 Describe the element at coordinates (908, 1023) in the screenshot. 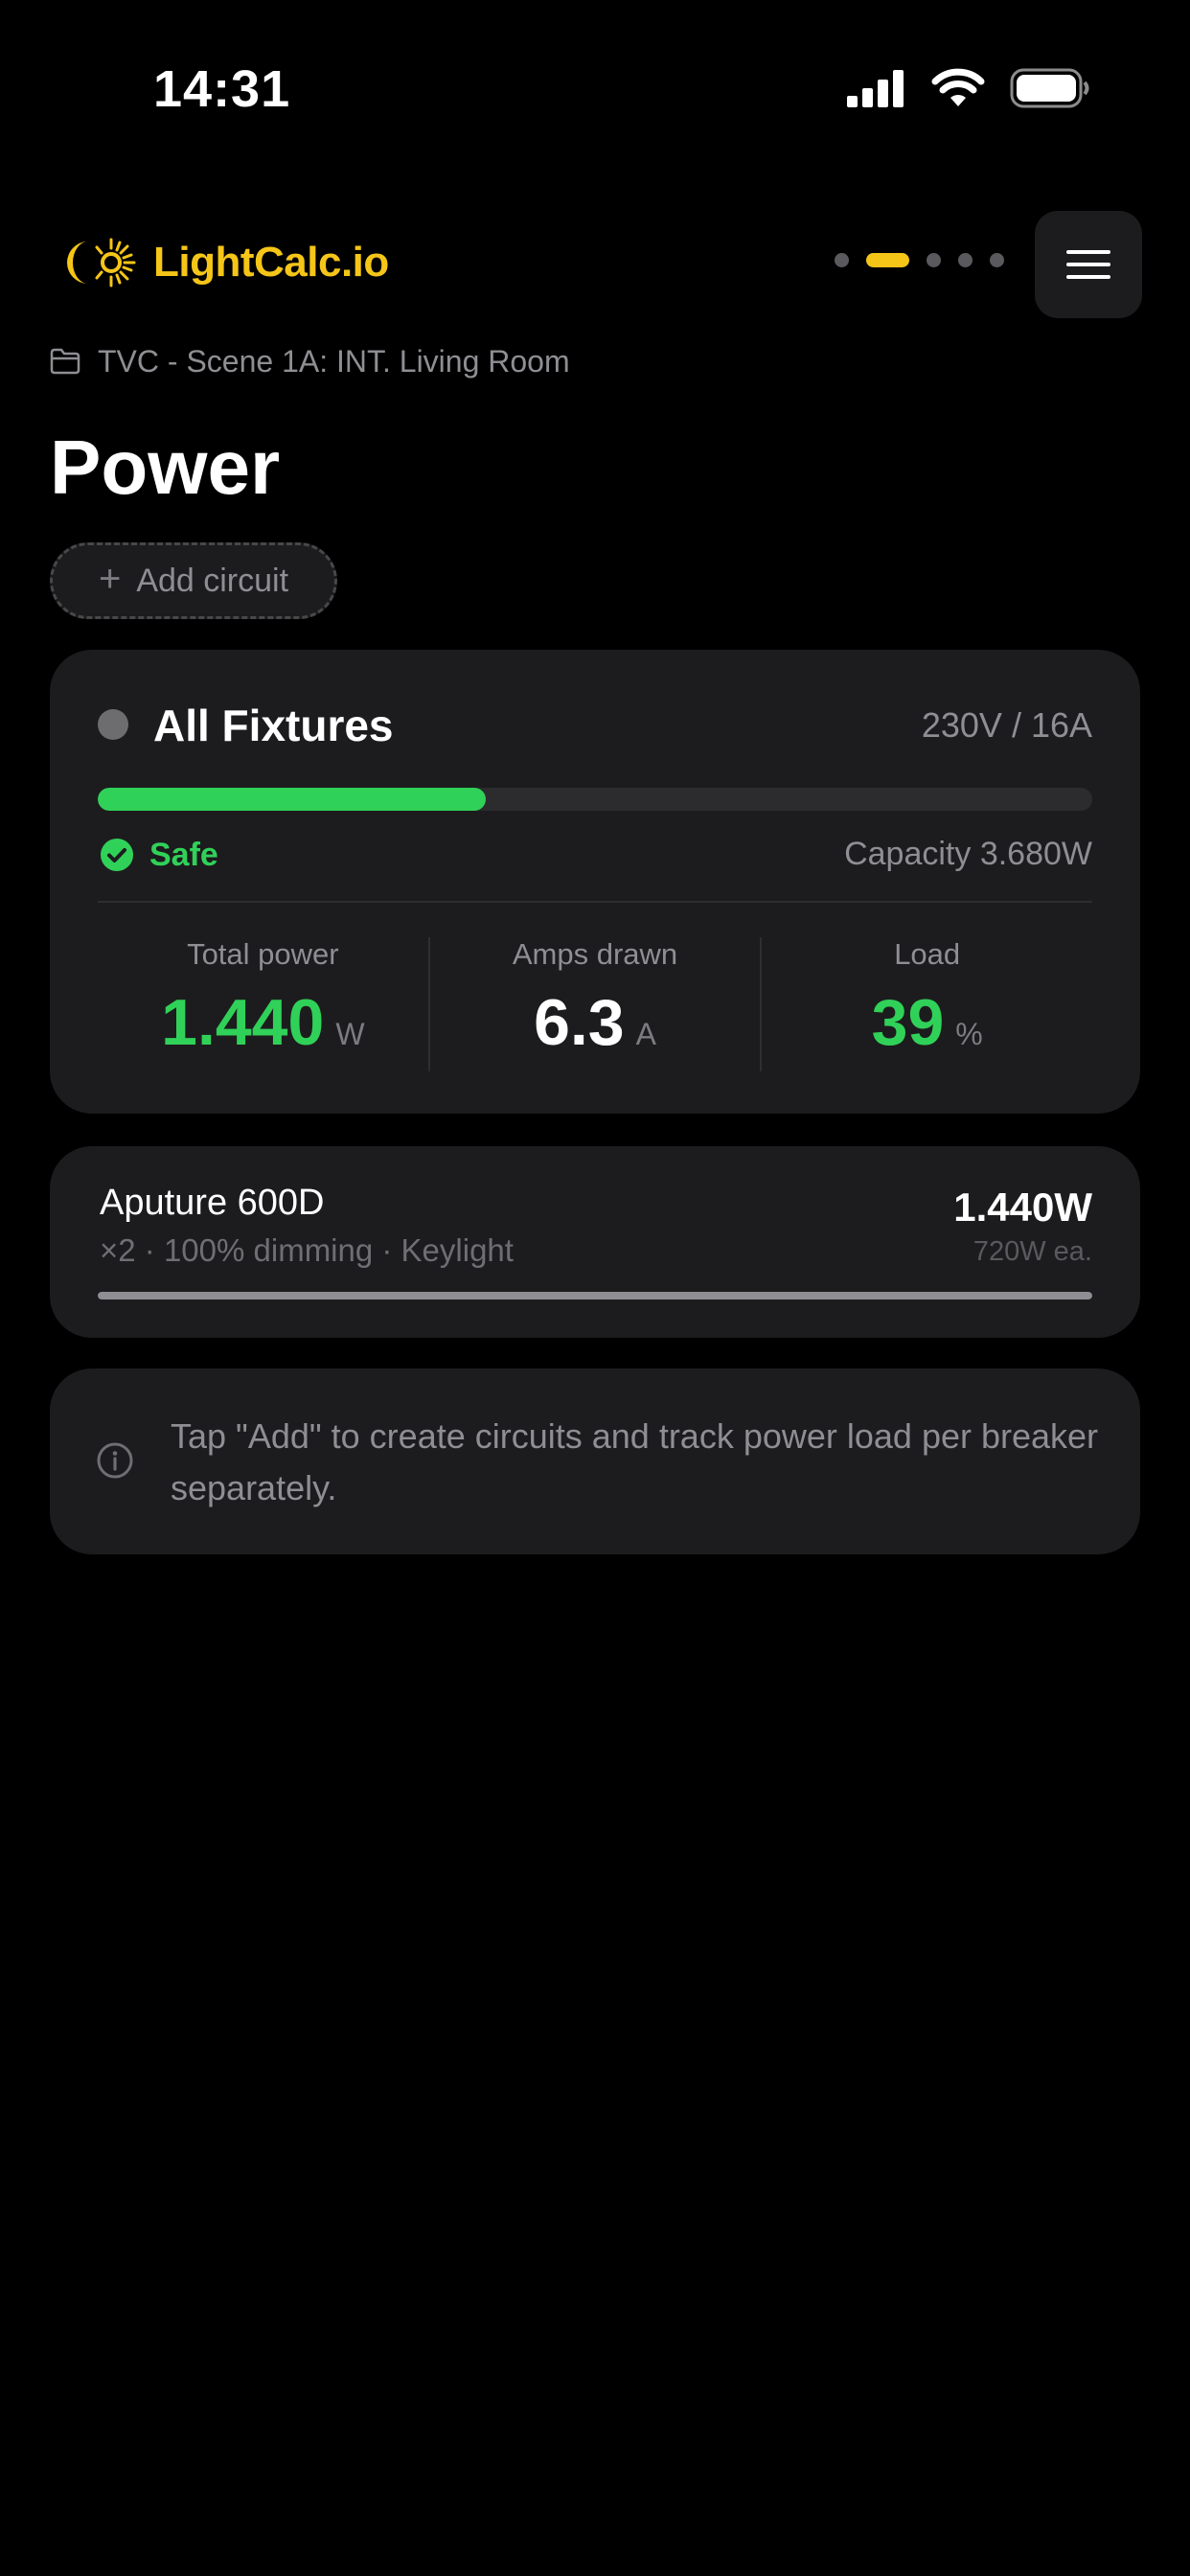

I see `stat-value: 39` at that location.